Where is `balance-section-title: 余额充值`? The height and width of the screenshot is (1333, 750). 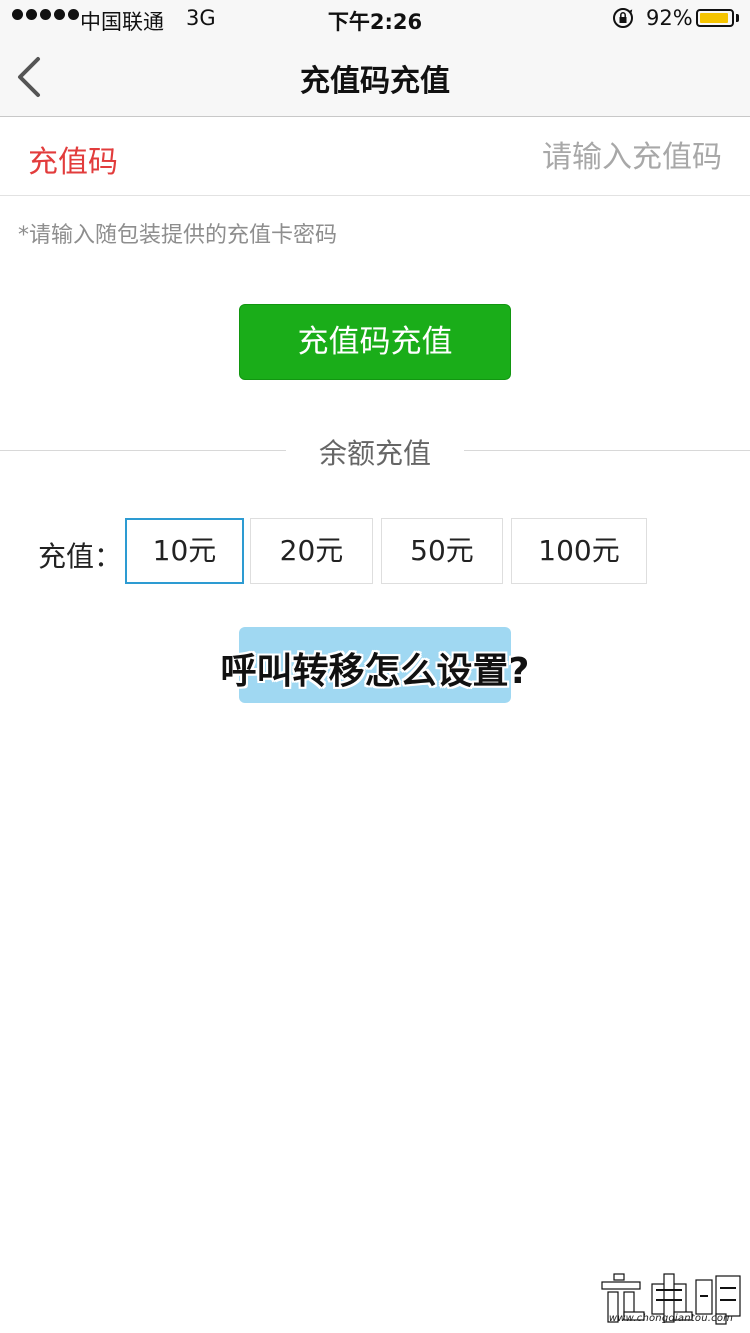
balance-section-title: 余额充值 is located at coordinates (374, 453).